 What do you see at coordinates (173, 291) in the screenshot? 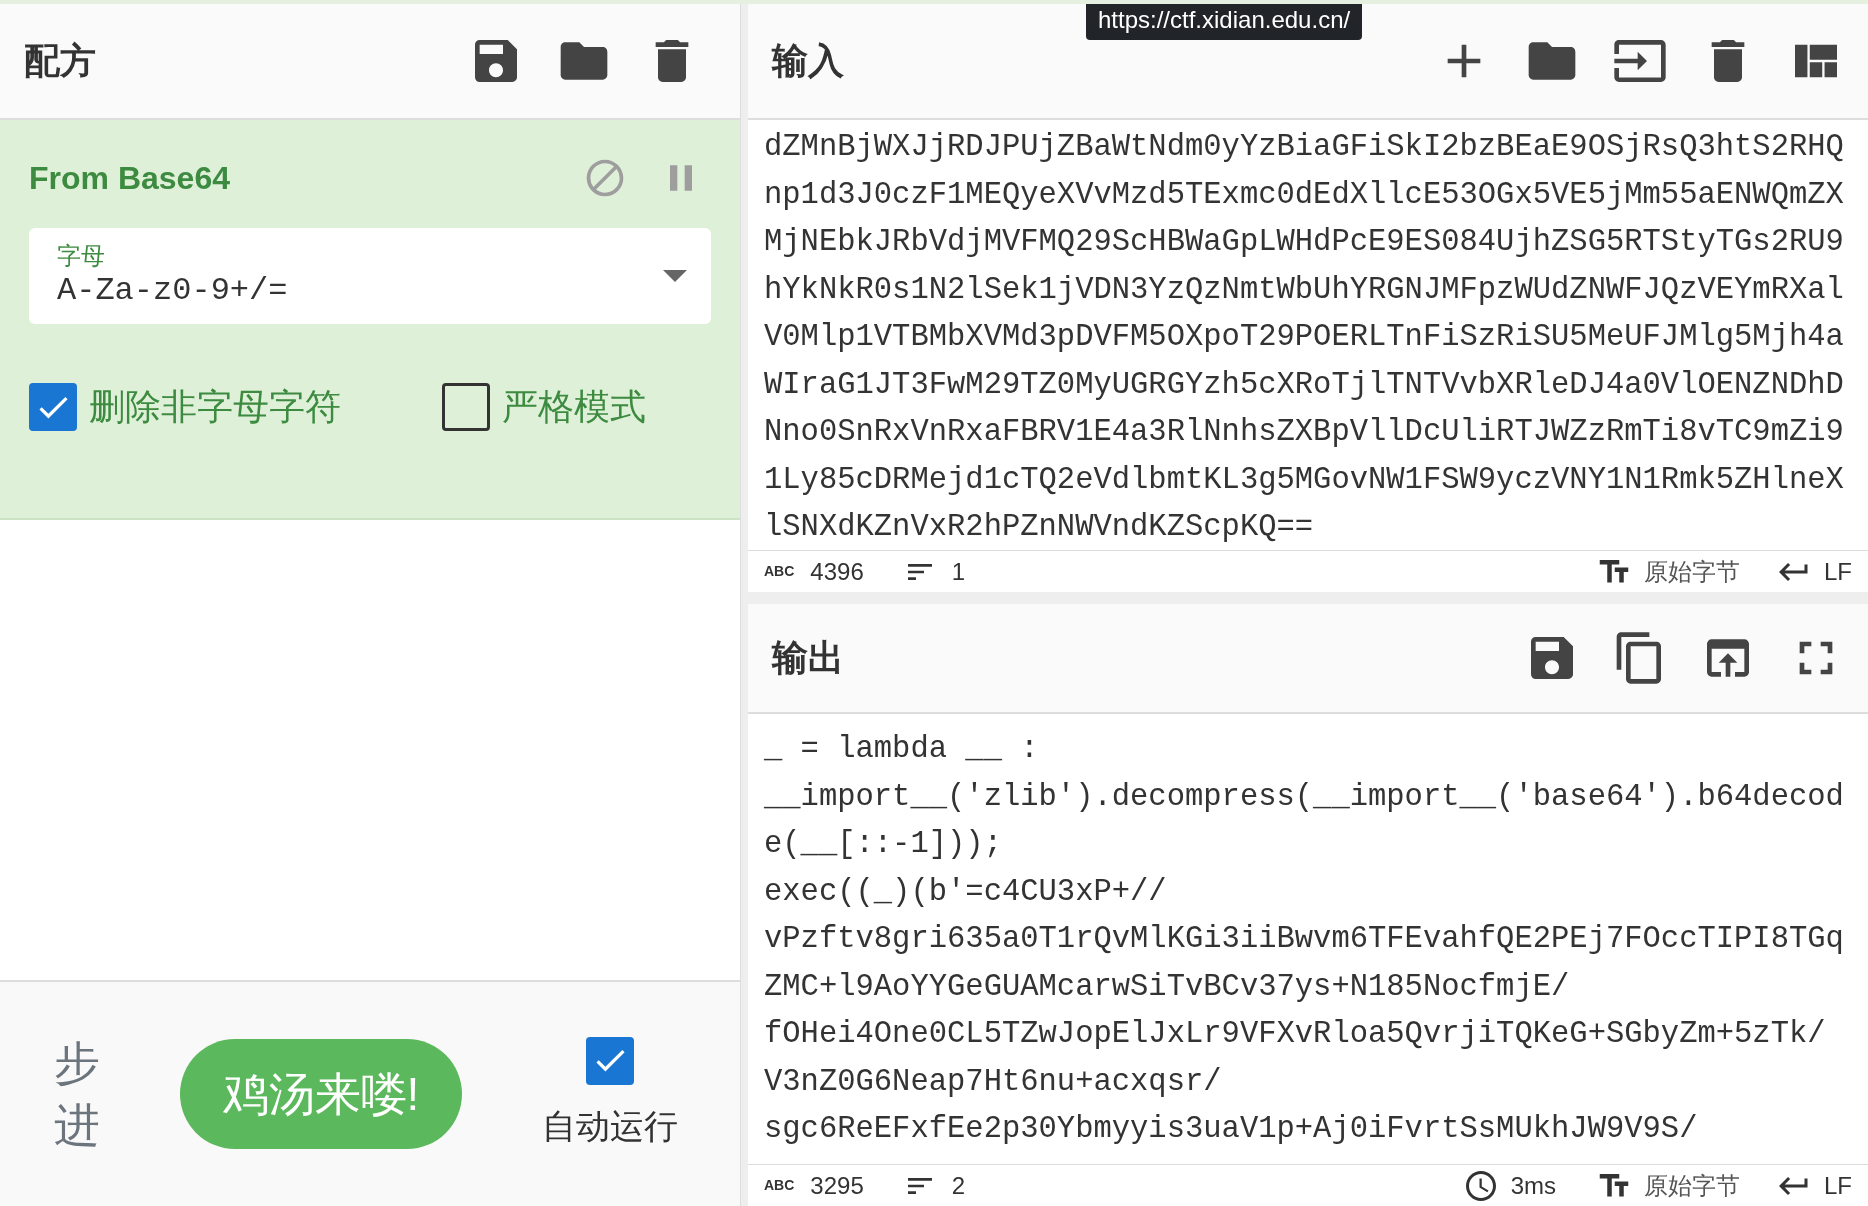
I see `dropdown-value: A-Za-z0-9+/=` at bounding box center [173, 291].